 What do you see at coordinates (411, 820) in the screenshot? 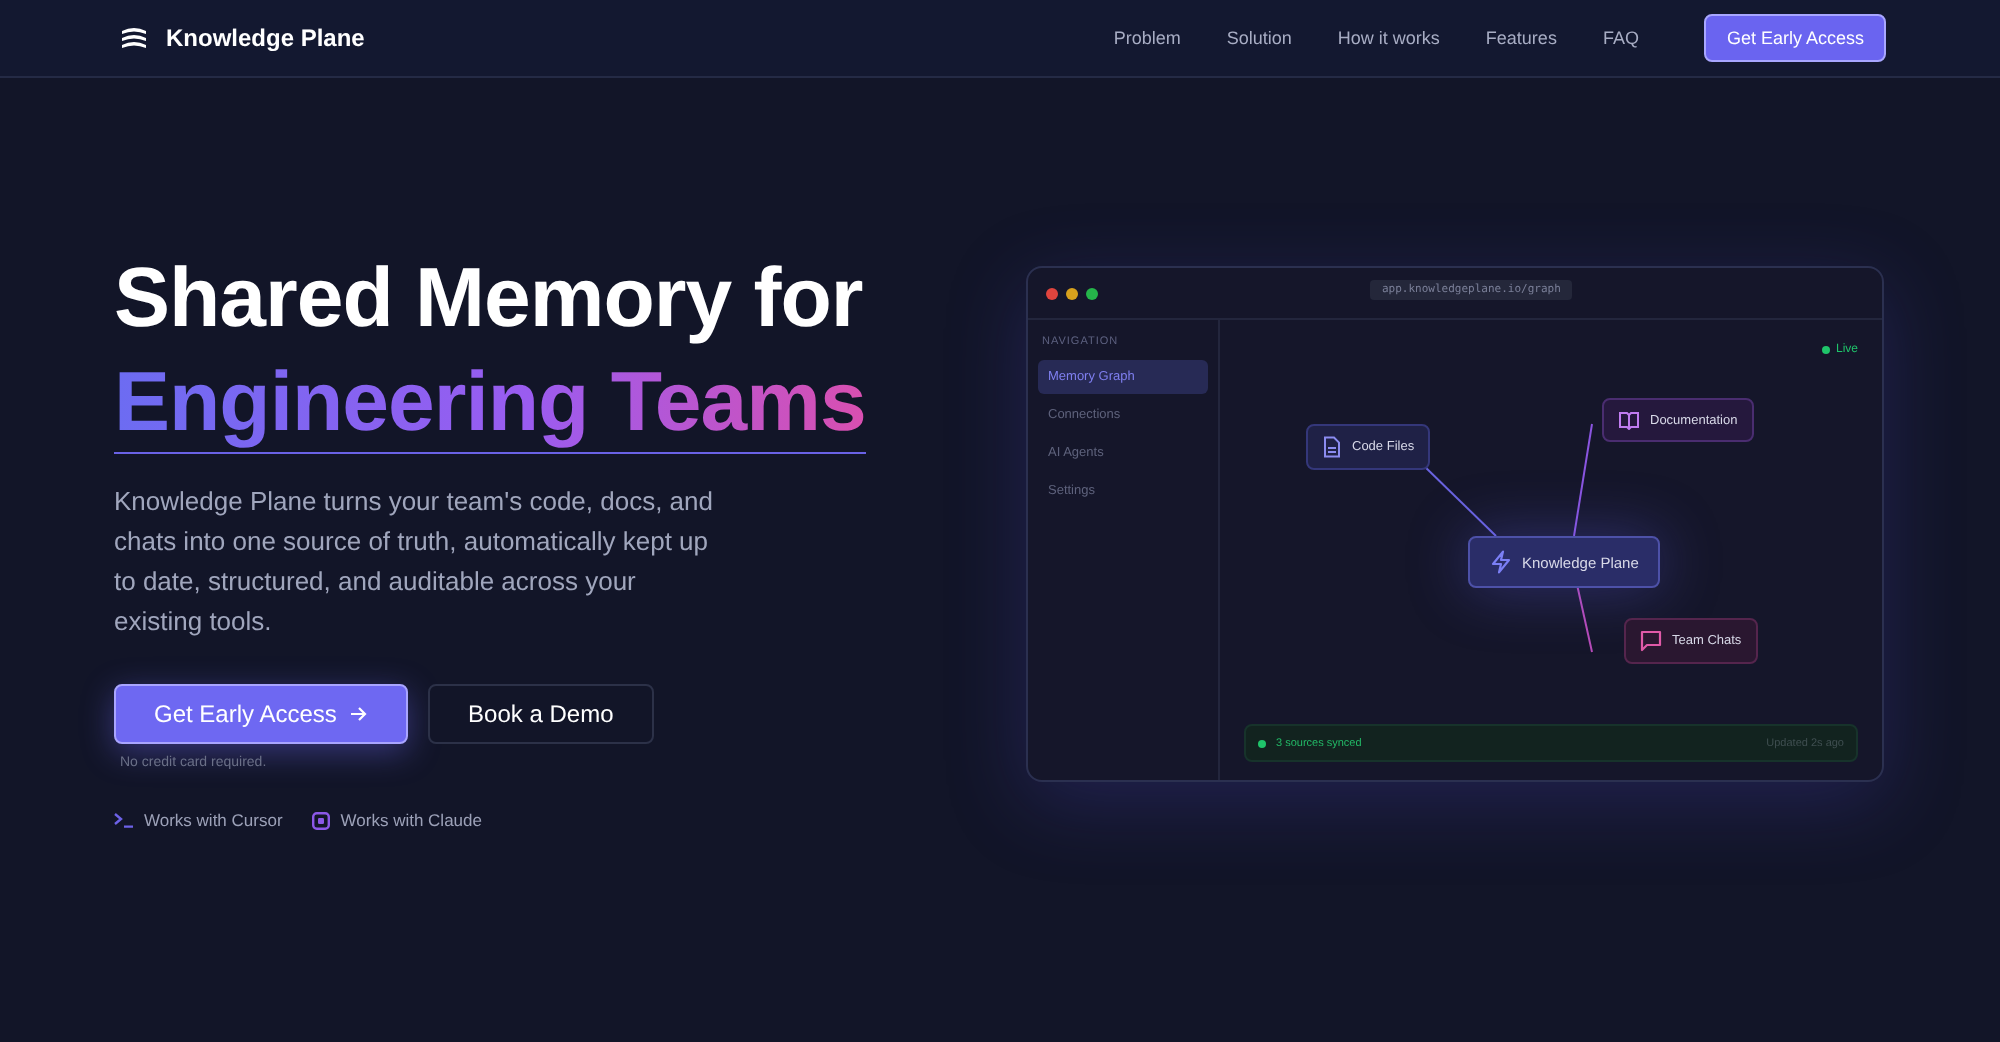
I see `integration-label: Works with Claude` at bounding box center [411, 820].